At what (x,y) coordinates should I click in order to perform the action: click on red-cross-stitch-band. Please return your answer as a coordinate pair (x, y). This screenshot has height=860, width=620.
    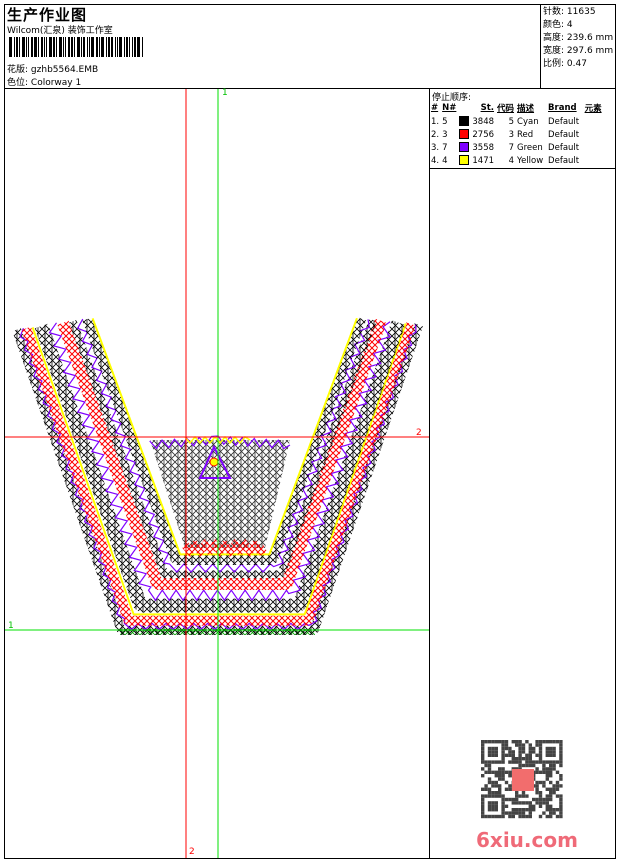
    Looking at the image, I should click on (224, 548).